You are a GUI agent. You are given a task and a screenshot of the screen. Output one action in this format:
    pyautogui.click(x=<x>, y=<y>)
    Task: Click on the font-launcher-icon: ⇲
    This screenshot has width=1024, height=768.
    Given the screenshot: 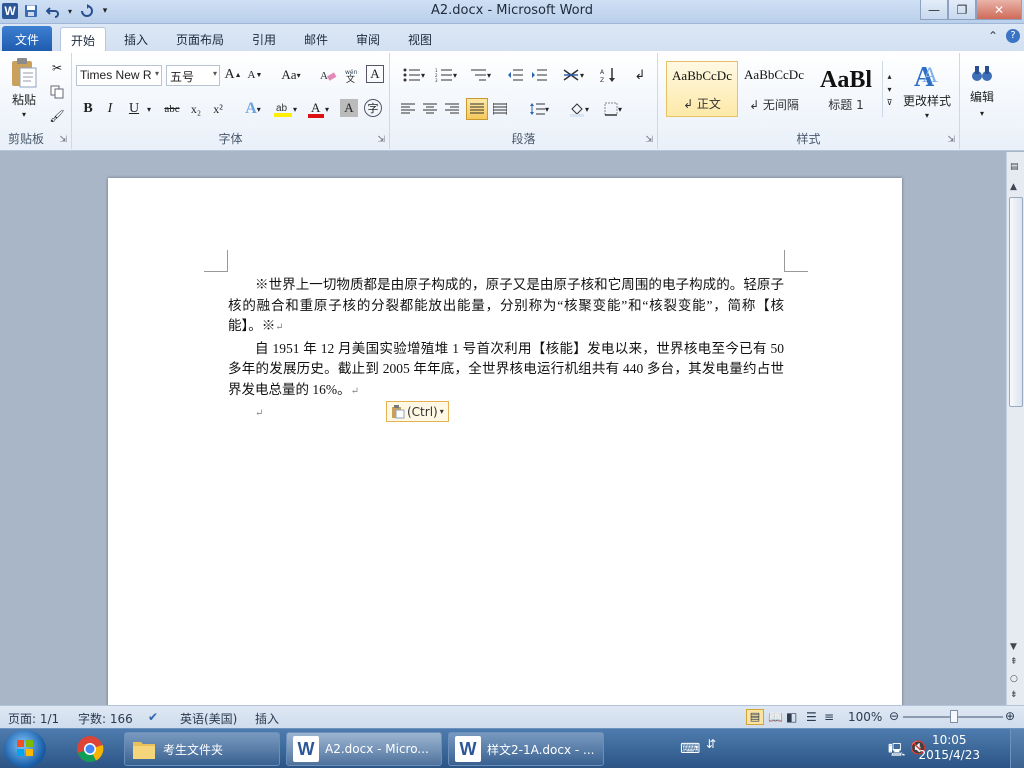 What is the action you would take?
    pyautogui.click(x=381, y=140)
    